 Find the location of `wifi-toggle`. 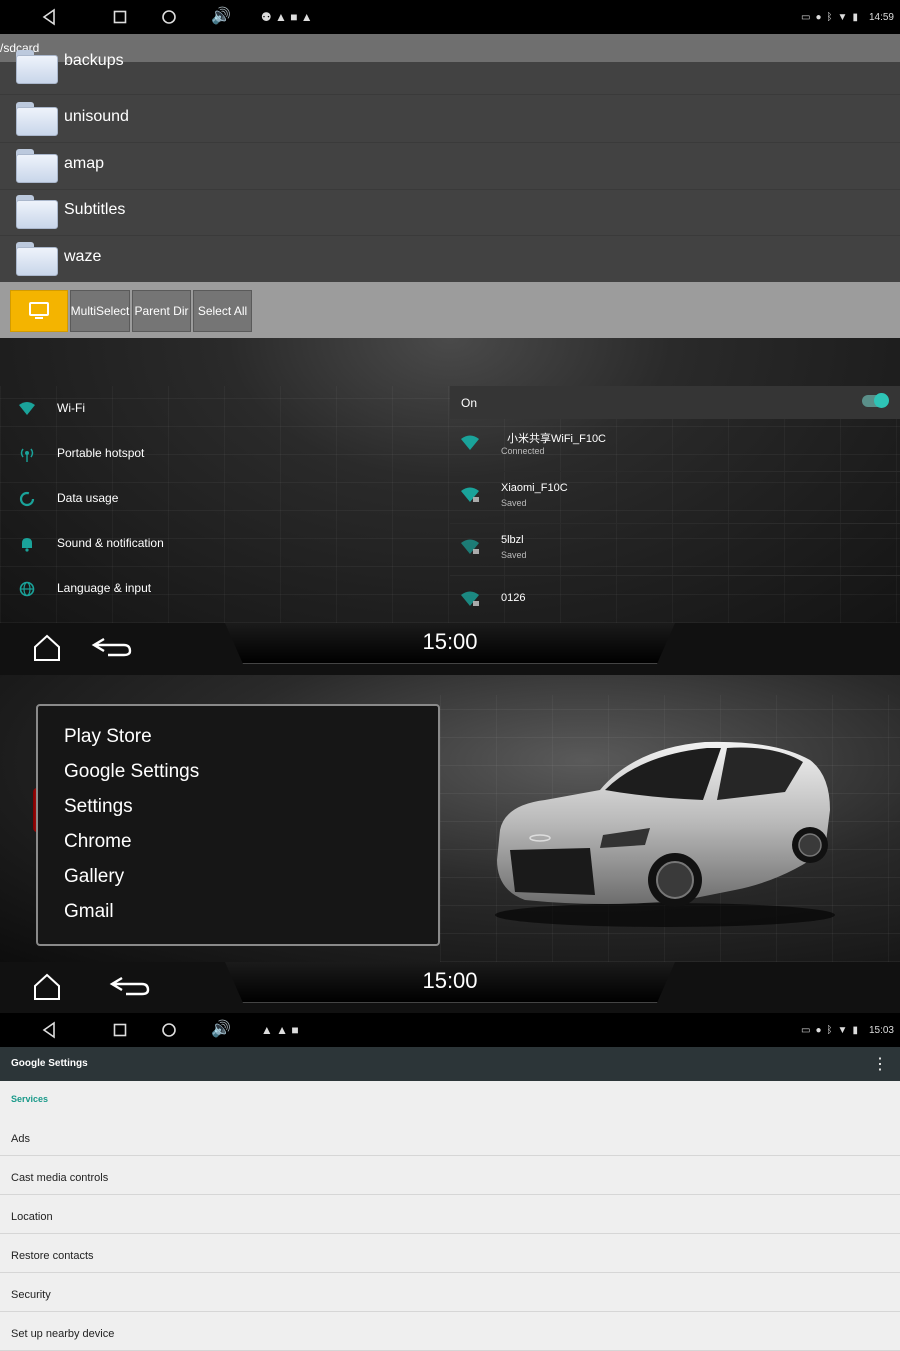

wifi-toggle is located at coordinates (875, 400).